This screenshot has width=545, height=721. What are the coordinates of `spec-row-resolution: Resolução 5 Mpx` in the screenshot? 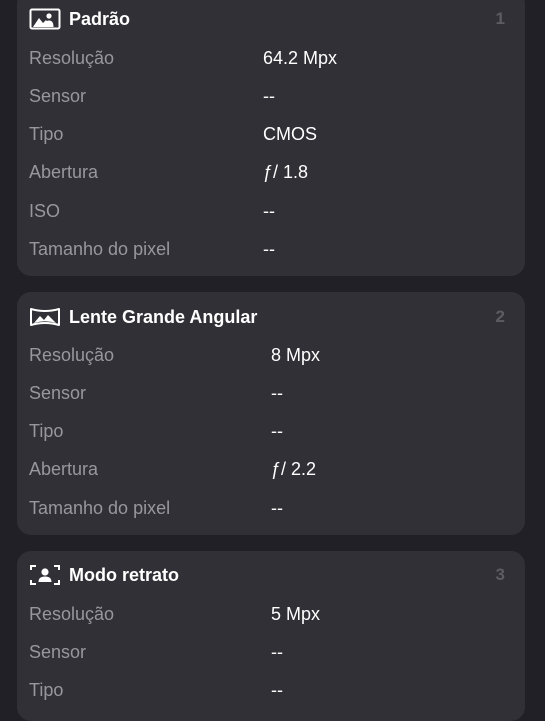 It's located at (271, 614).